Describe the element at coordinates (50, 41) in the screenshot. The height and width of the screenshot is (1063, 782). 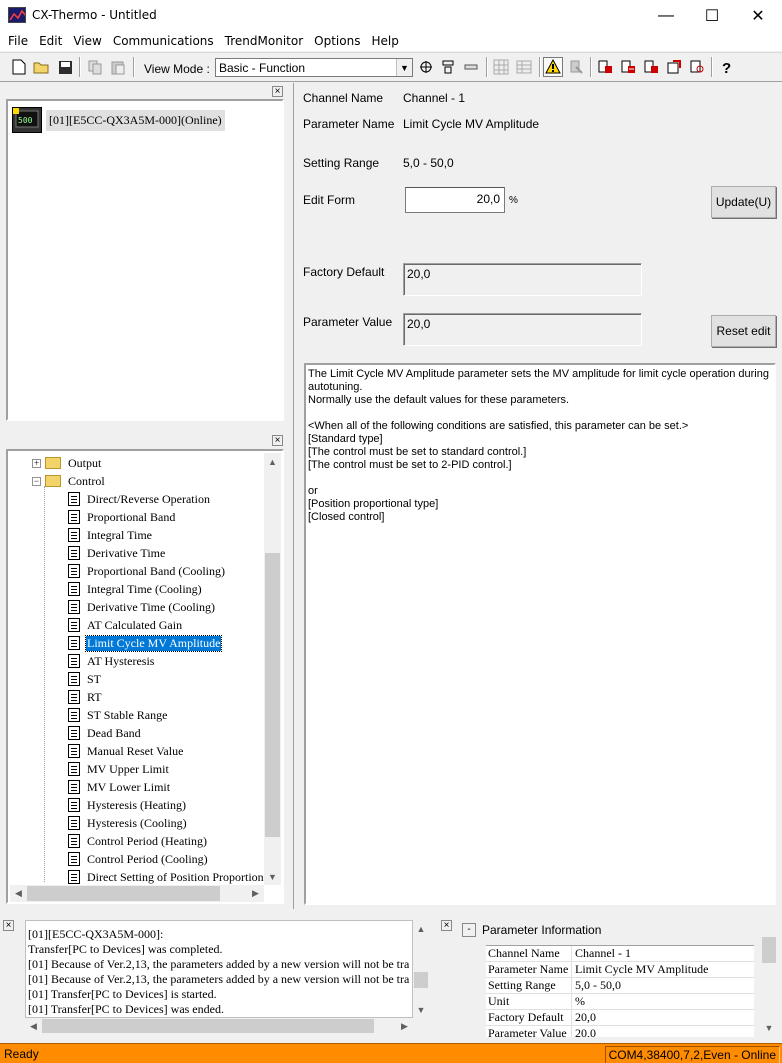
I see `menu-edit: Edit` at that location.